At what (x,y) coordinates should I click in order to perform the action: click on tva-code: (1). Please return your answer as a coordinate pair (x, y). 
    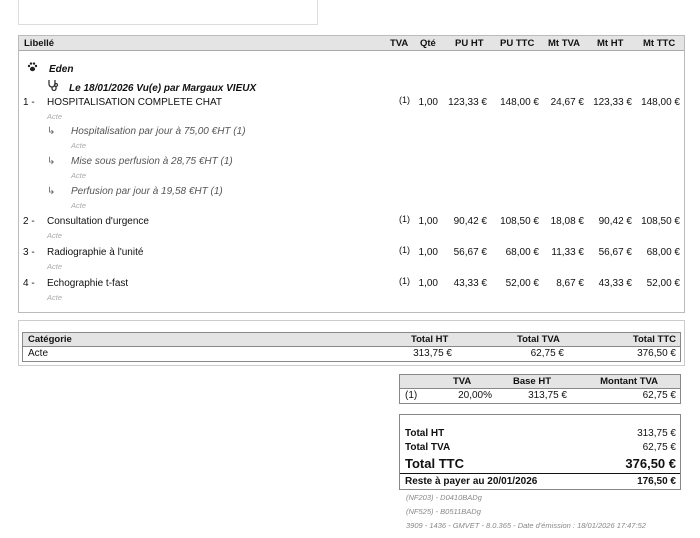
    Looking at the image, I should click on (411, 395).